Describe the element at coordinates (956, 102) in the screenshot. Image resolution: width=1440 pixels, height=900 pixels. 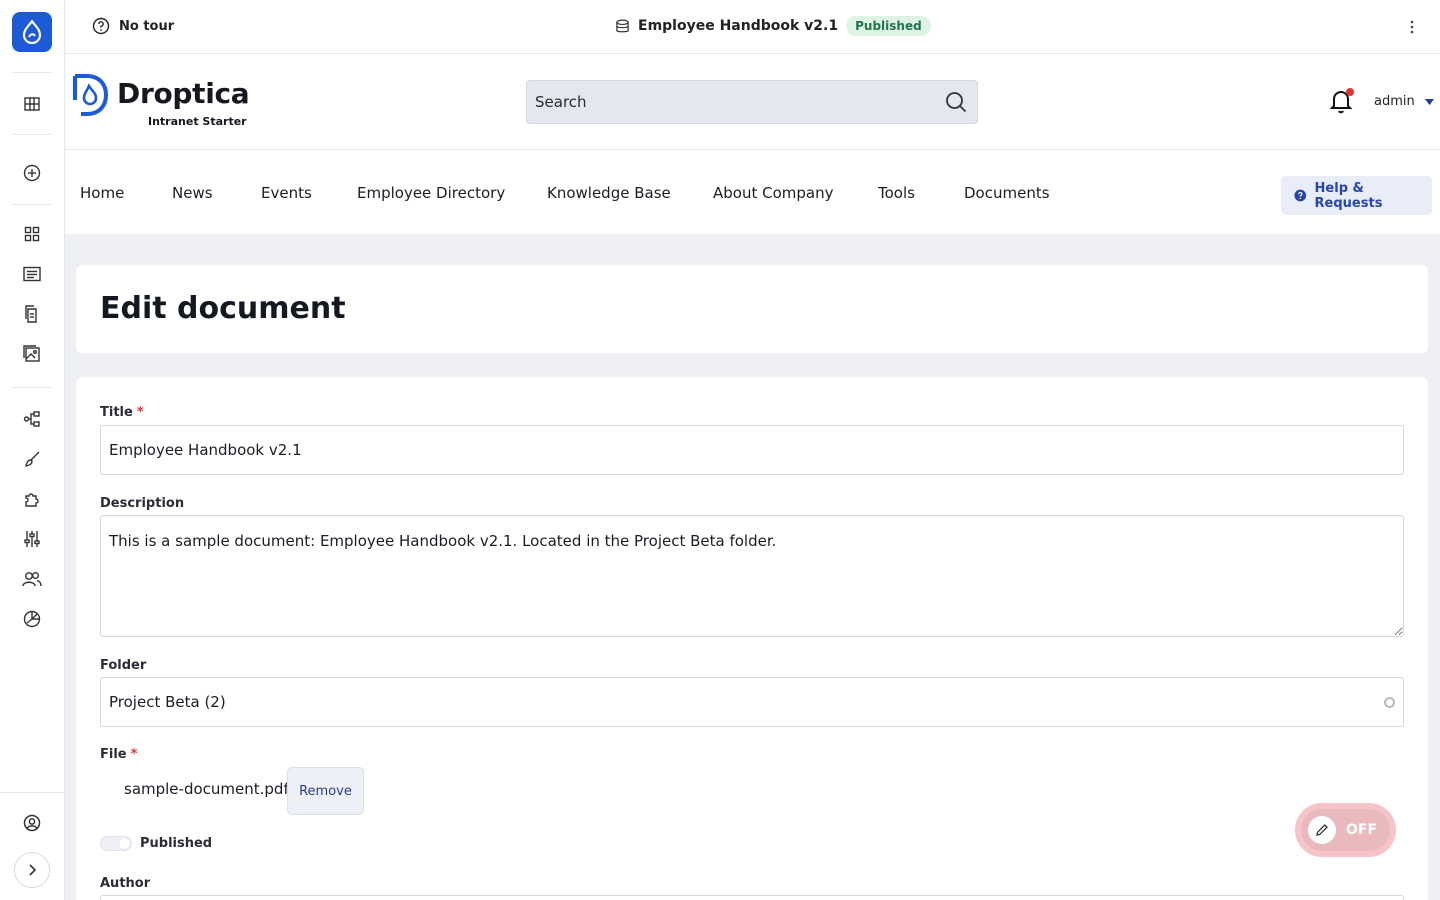
I see `search-icon` at that location.